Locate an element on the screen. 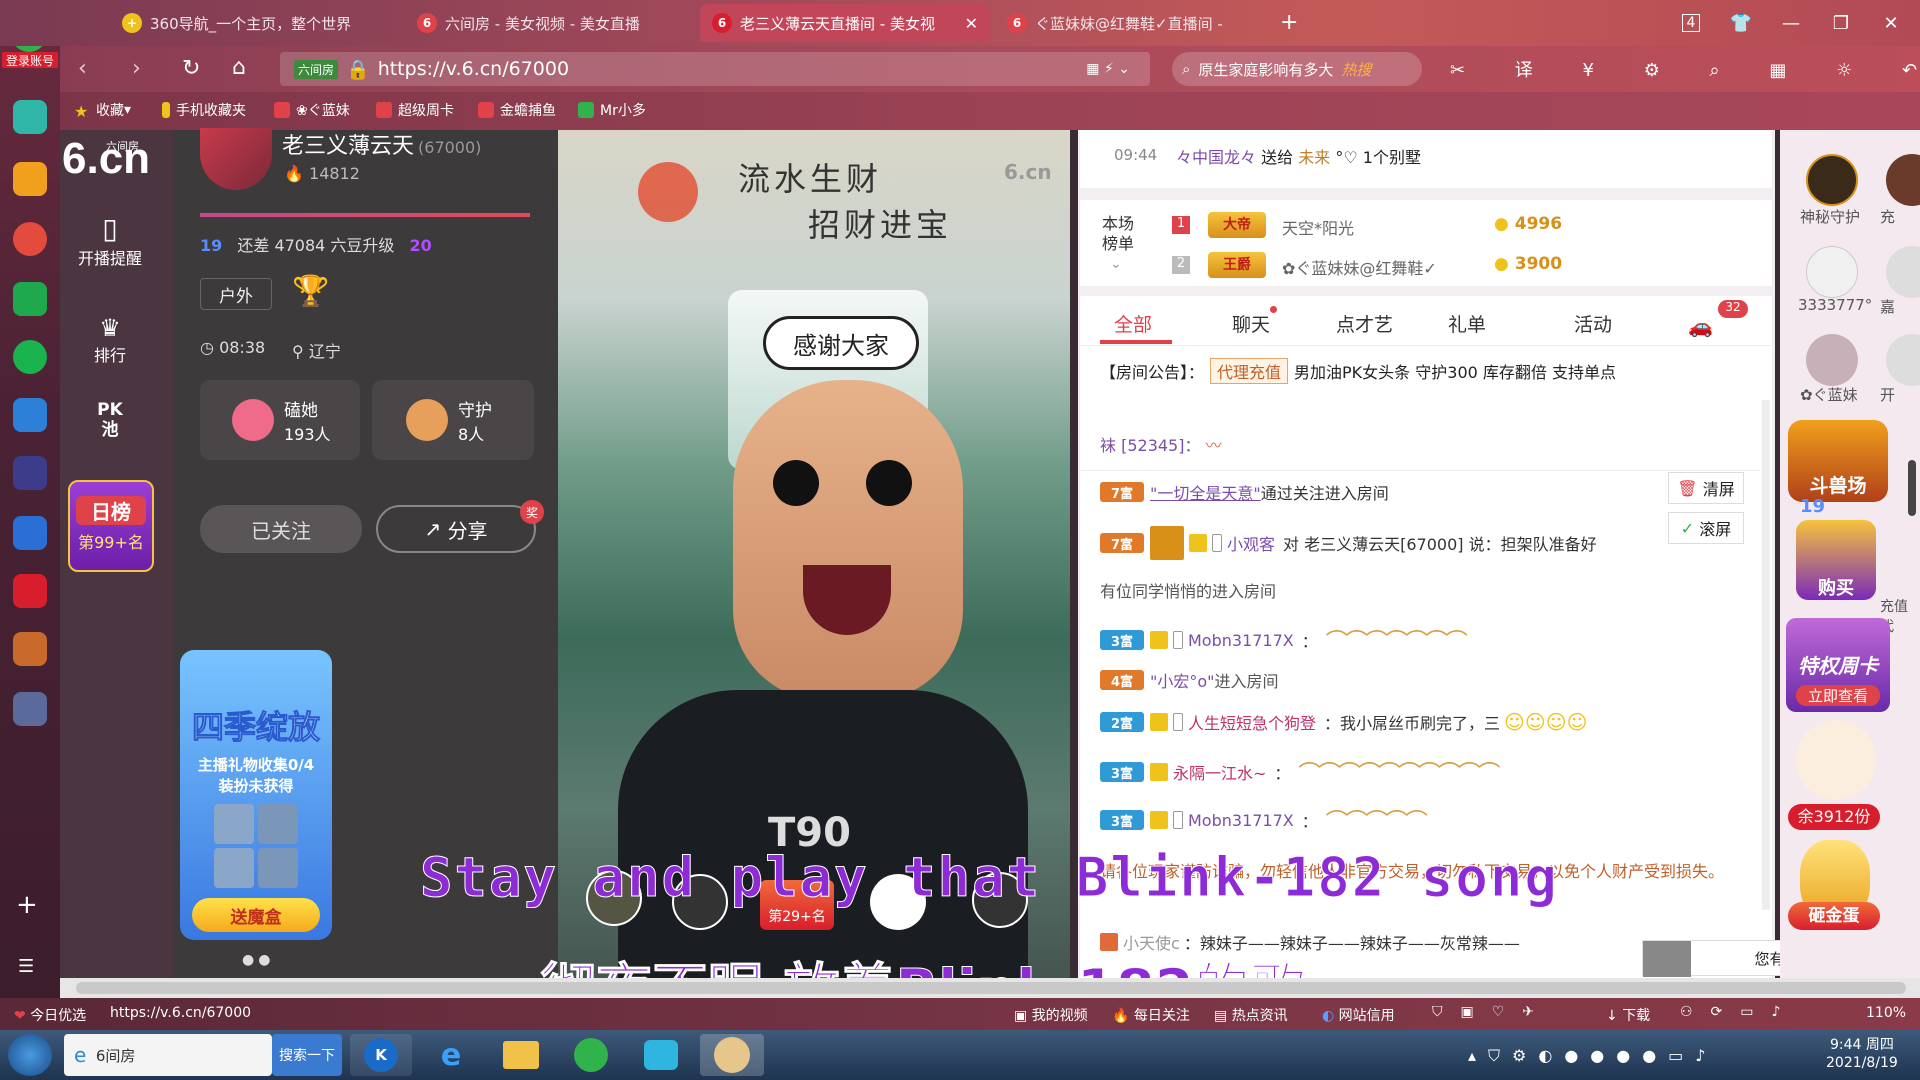  bookmark-mrxiaoduo: Mr小多 is located at coordinates (612, 110).